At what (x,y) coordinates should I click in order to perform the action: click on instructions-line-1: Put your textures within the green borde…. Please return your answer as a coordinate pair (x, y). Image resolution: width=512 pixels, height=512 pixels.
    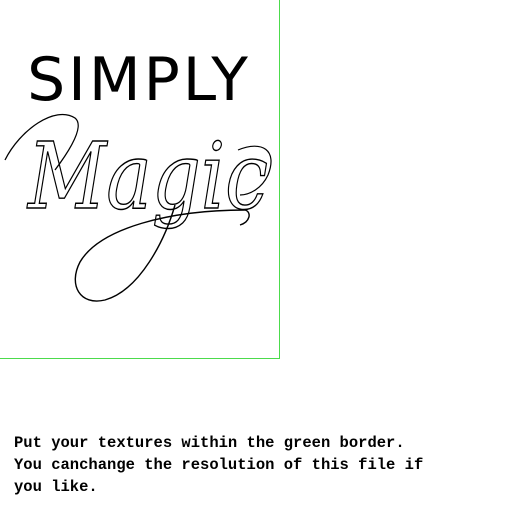
    Looking at the image, I should click on (209, 443).